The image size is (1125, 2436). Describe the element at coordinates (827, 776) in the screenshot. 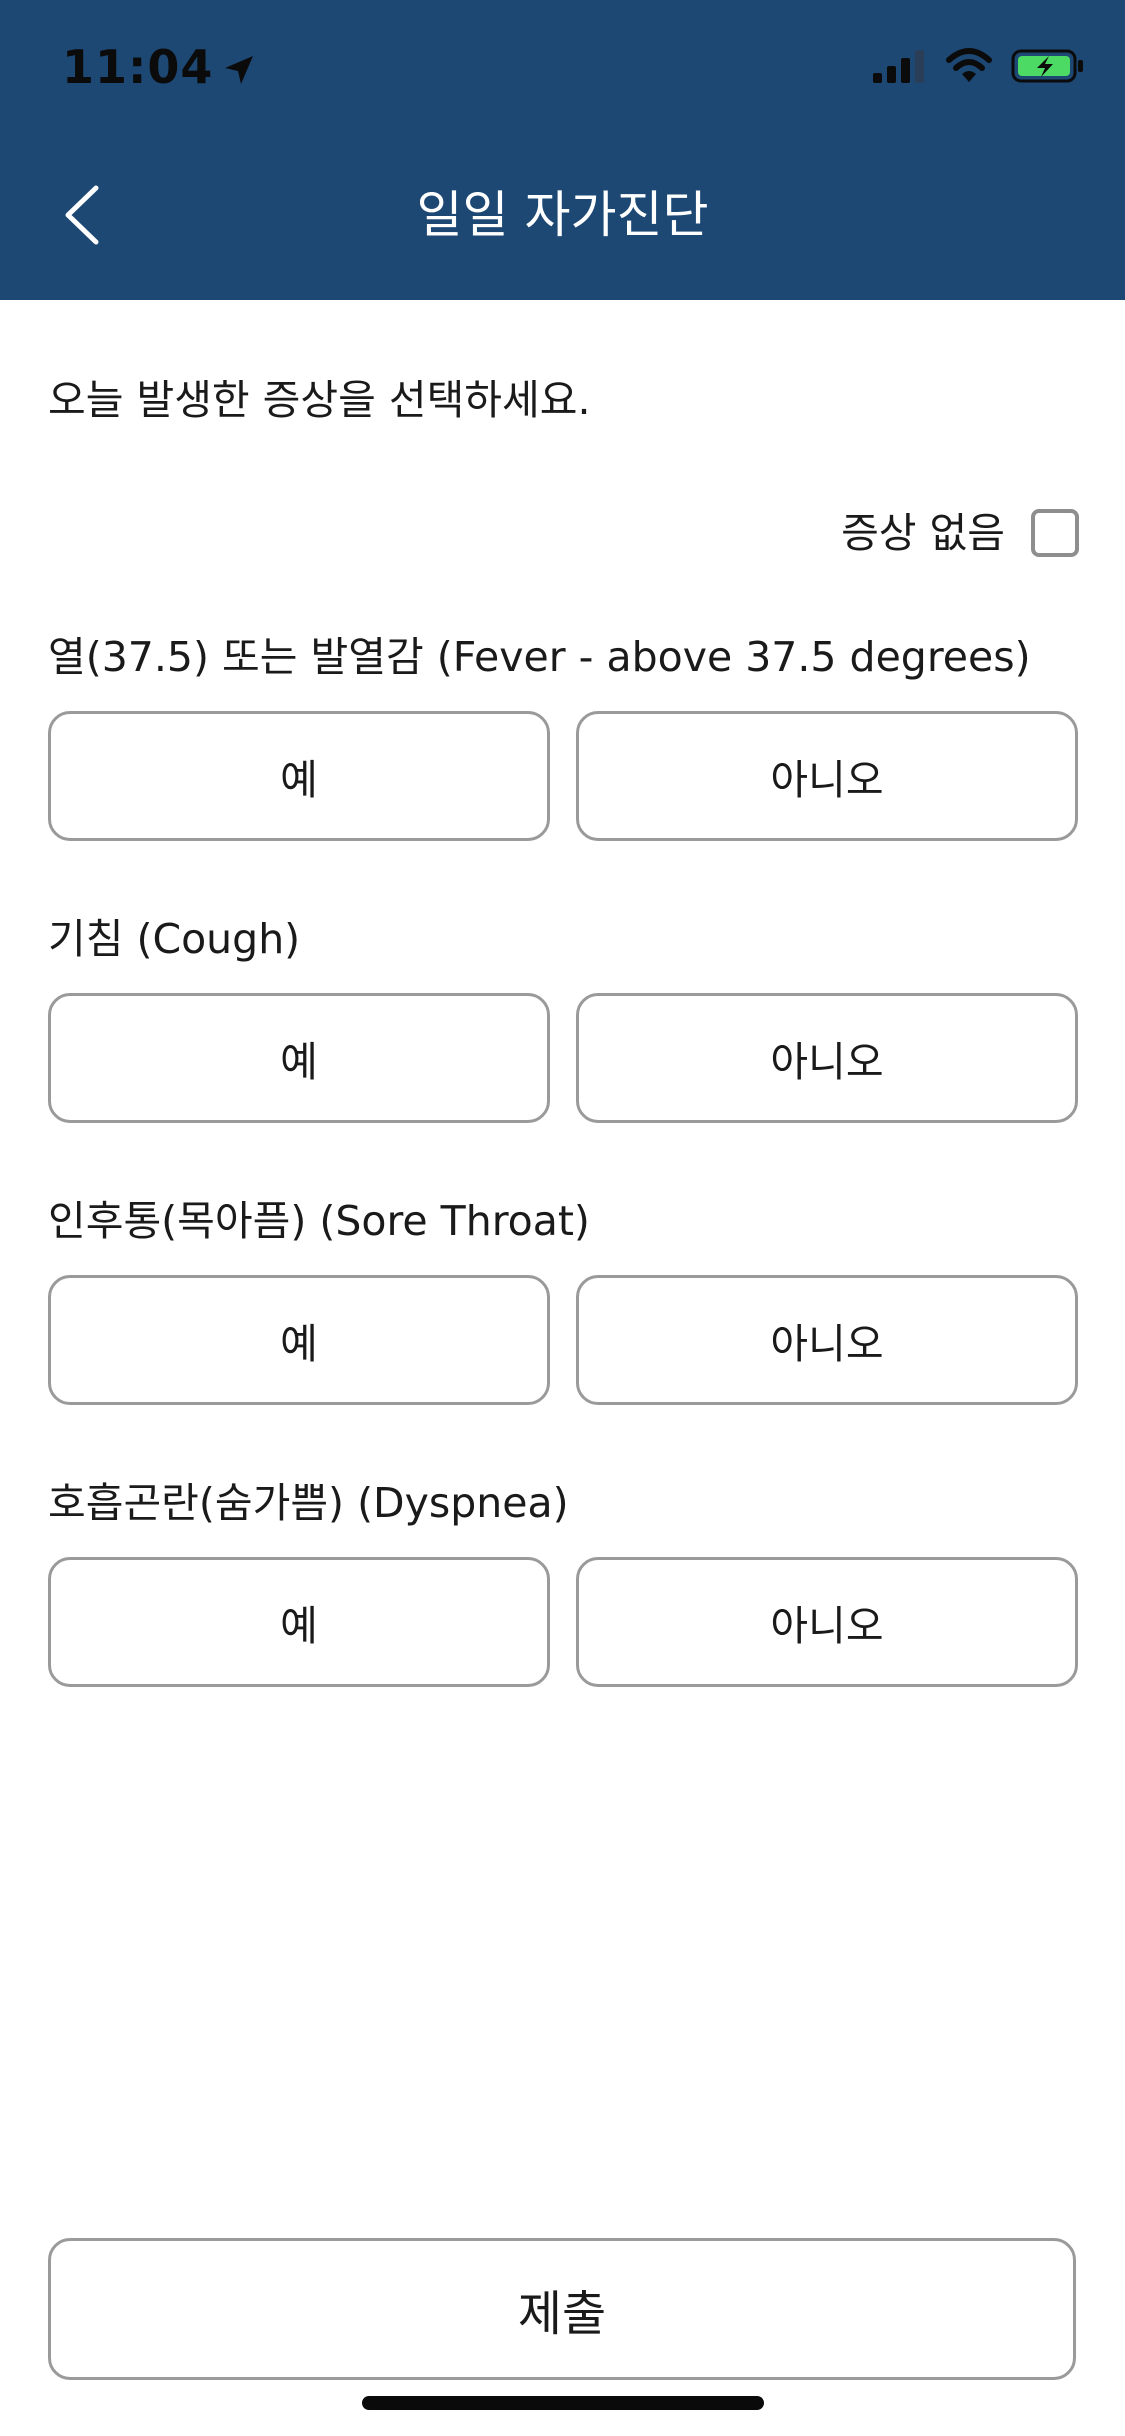

I see `fever-no-button: 아니오` at that location.